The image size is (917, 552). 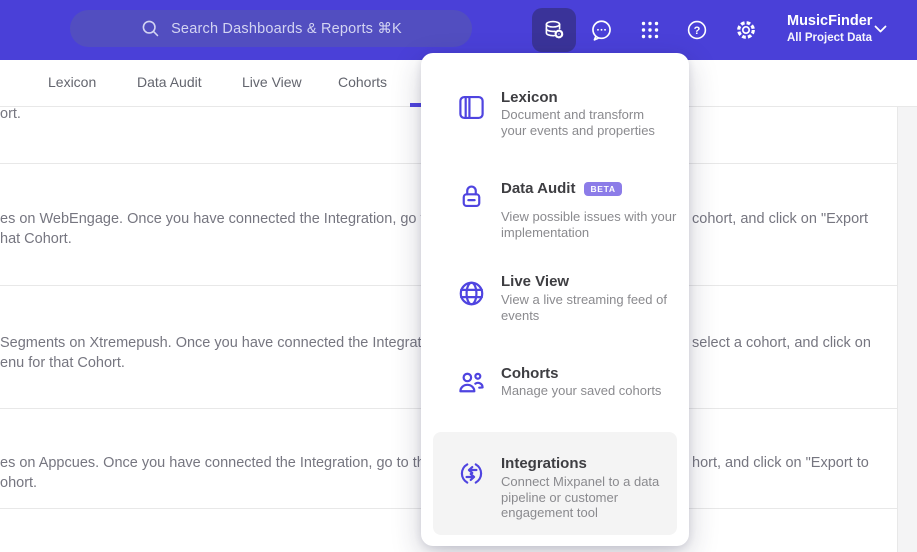 What do you see at coordinates (150, 28) in the screenshot?
I see `search-icon` at bounding box center [150, 28].